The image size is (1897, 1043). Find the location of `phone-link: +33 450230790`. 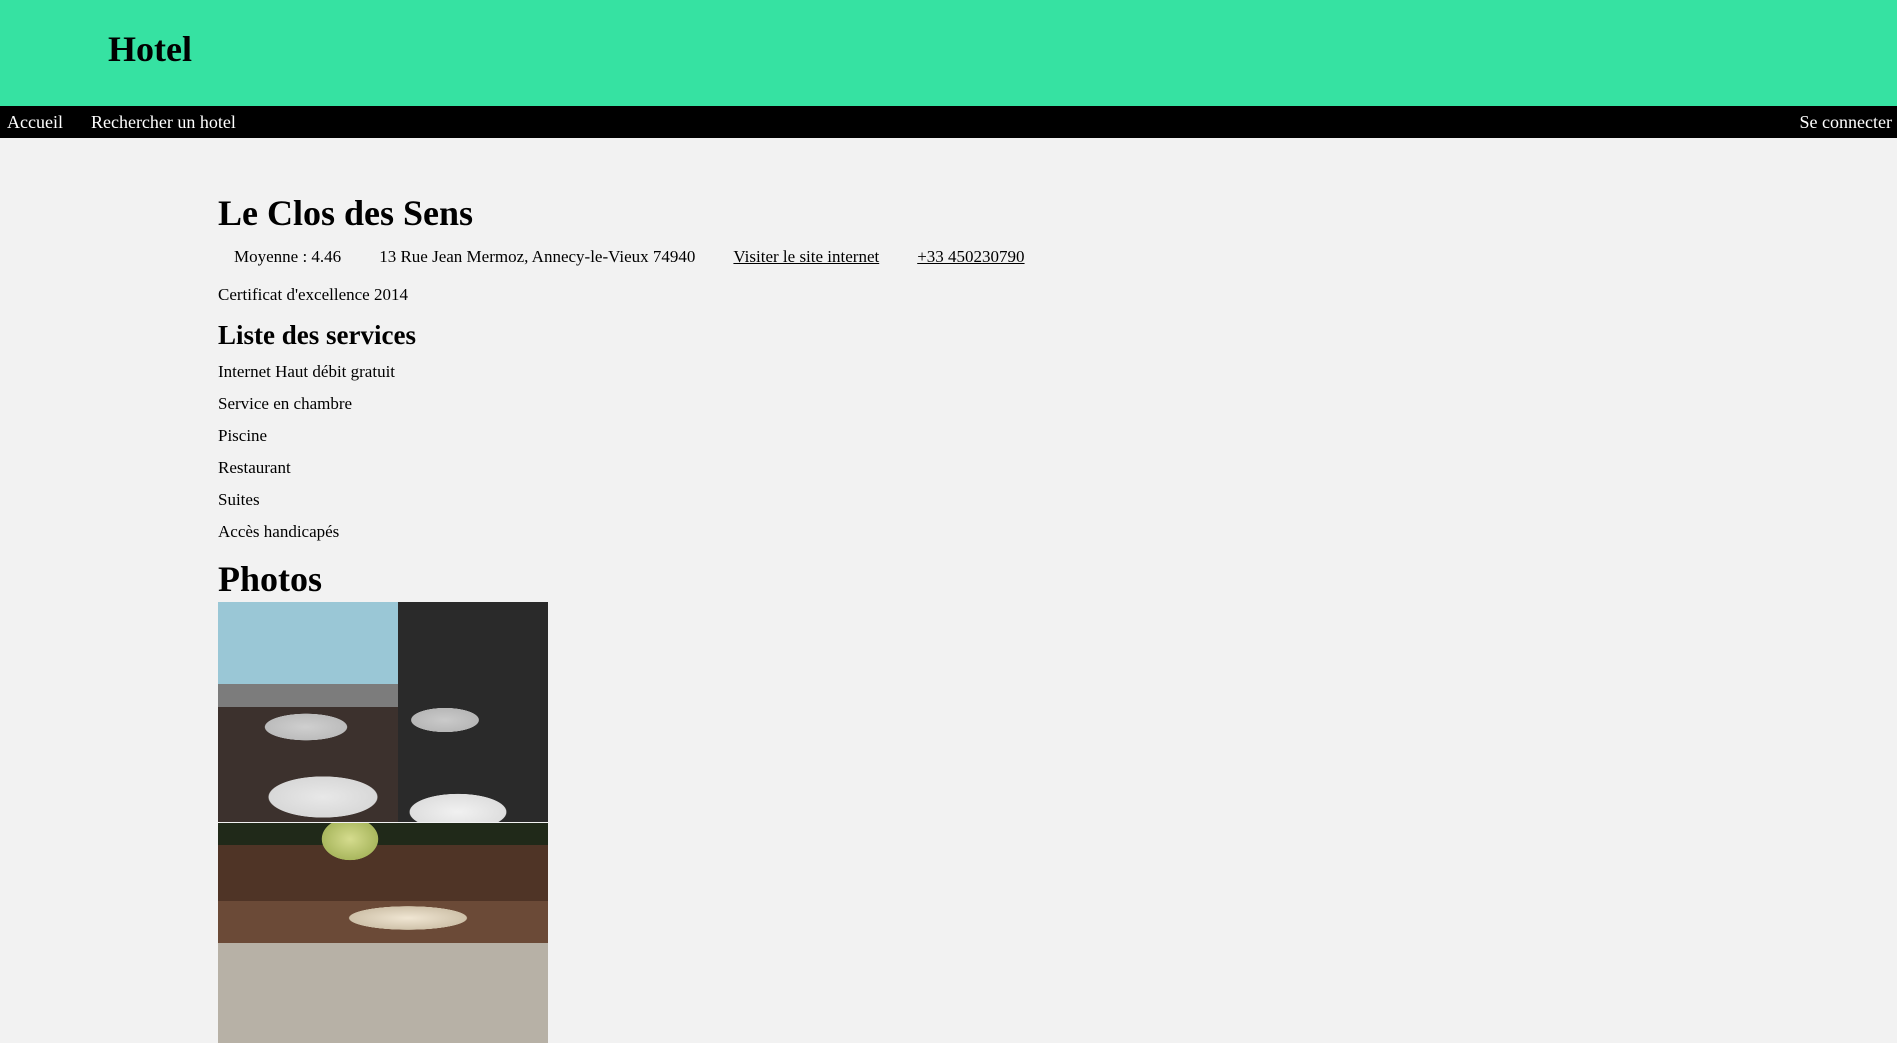

phone-link: +33 450230790 is located at coordinates (970, 257).